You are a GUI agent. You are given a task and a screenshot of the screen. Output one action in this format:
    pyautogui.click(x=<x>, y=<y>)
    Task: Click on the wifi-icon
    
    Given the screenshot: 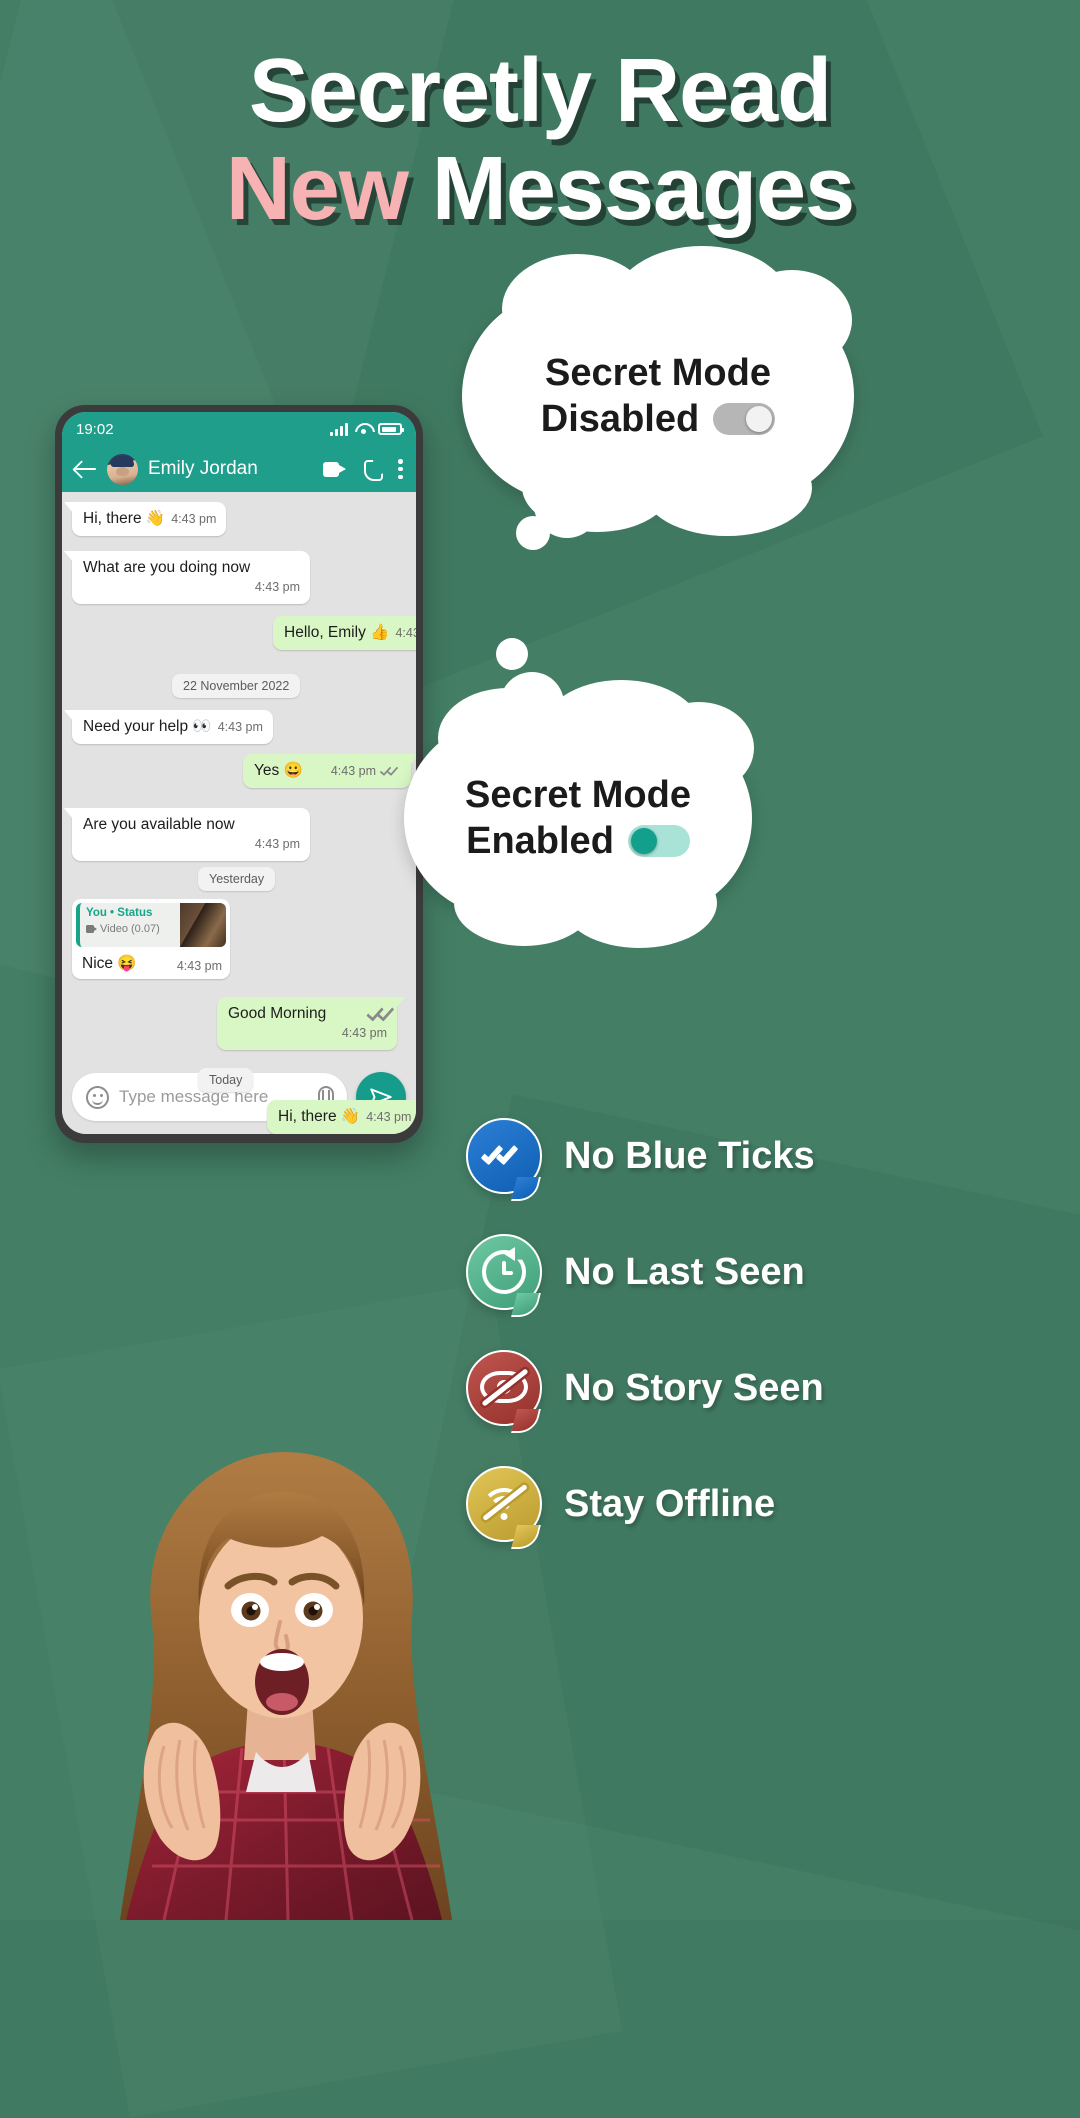 What is the action you would take?
    pyautogui.click(x=363, y=429)
    